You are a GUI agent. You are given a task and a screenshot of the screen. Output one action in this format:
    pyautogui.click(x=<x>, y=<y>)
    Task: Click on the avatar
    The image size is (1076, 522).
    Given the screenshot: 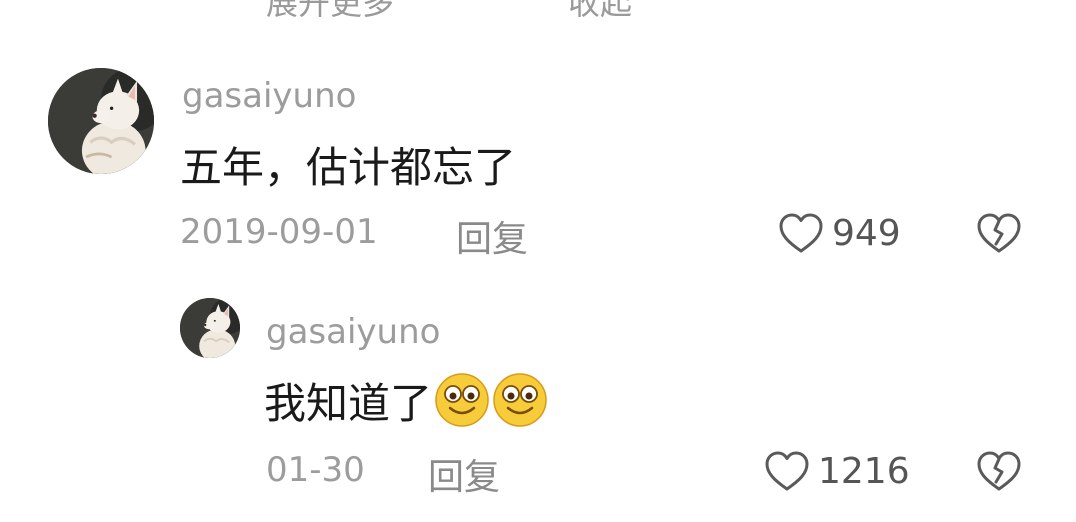 What is the action you would take?
    pyautogui.click(x=101, y=121)
    